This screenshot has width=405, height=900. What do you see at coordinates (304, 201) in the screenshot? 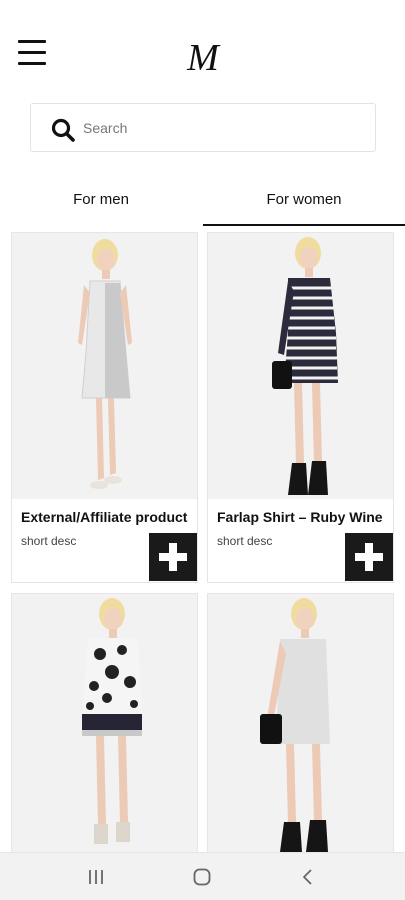
I see `tab-for-women: For women` at bounding box center [304, 201].